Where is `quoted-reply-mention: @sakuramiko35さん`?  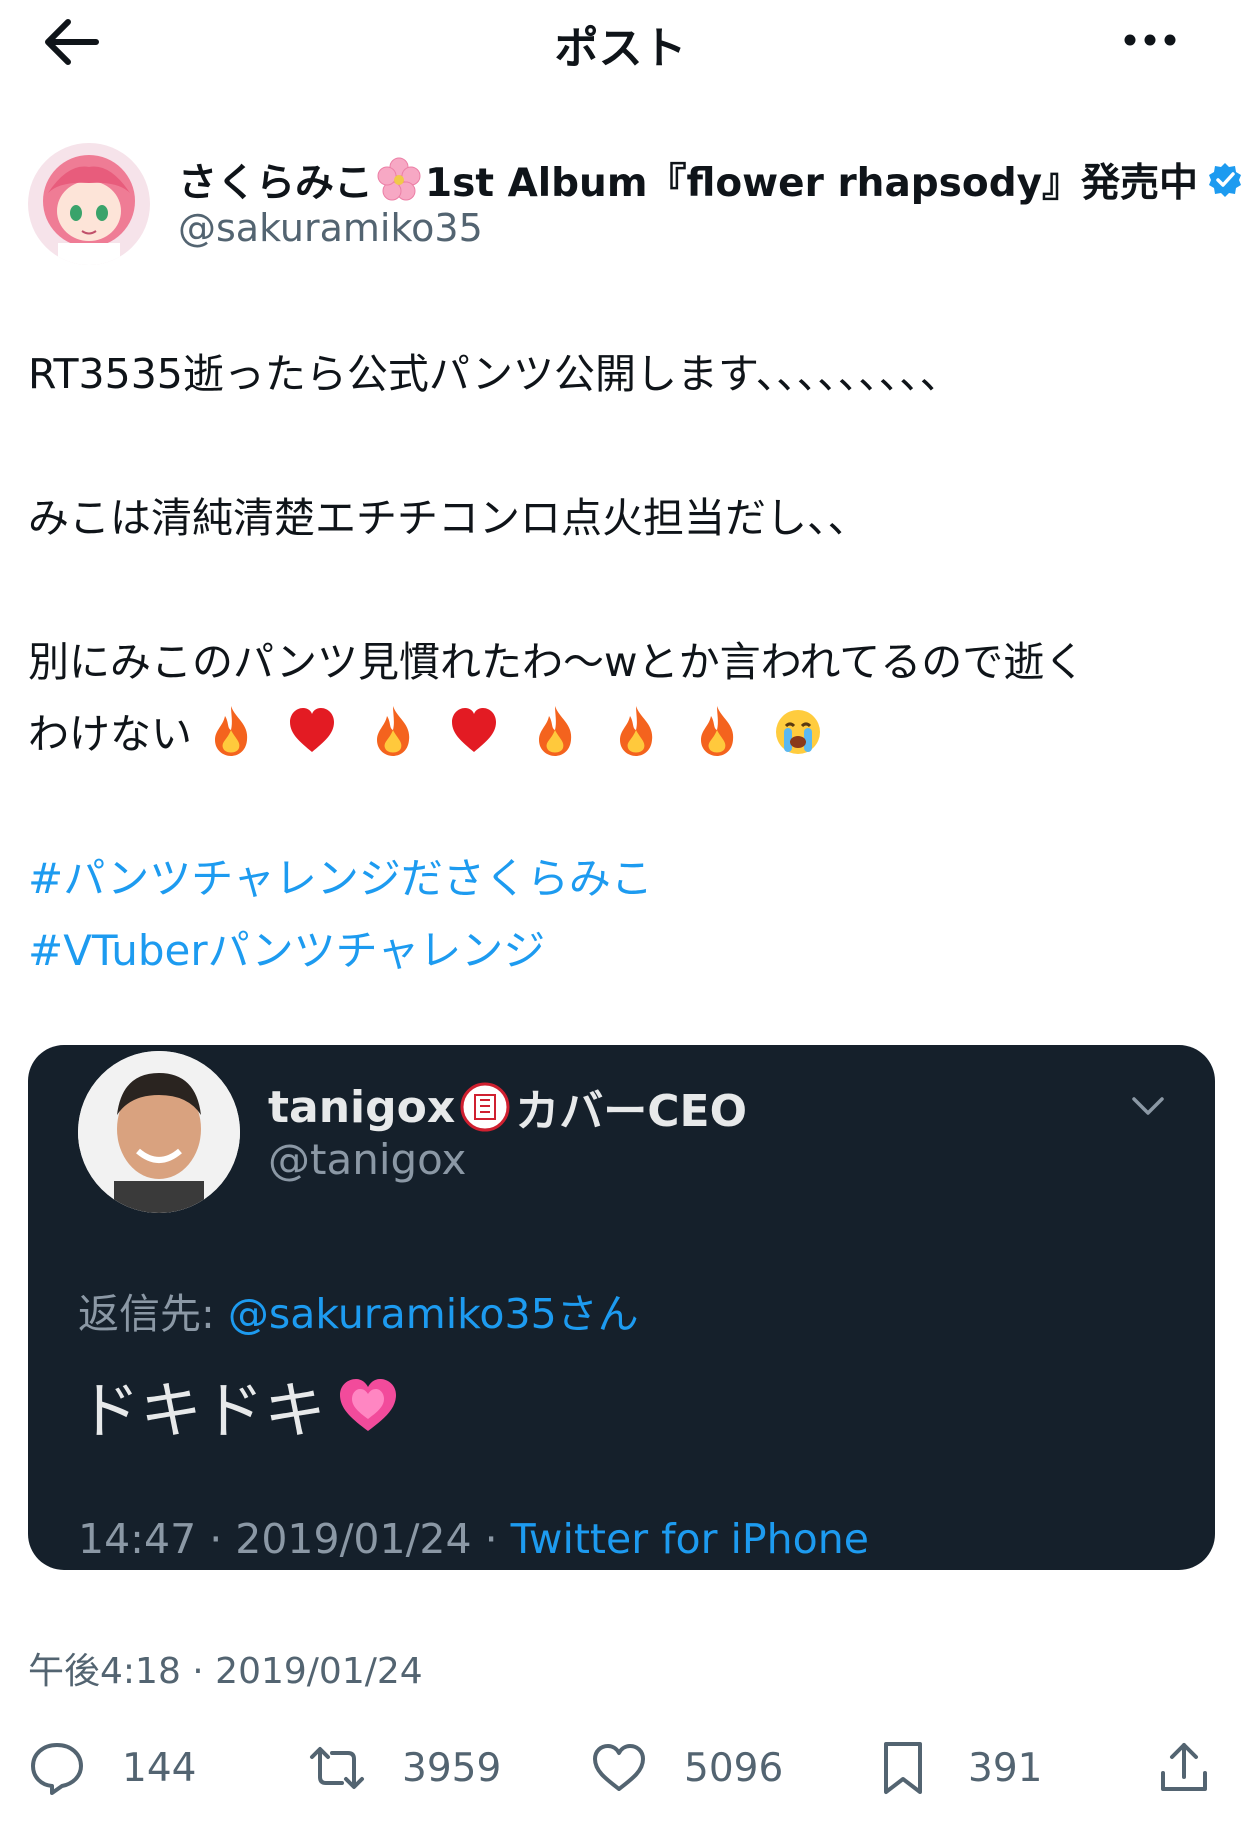
quoted-reply-mention: @sakuramiko35さん is located at coordinates (433, 1314).